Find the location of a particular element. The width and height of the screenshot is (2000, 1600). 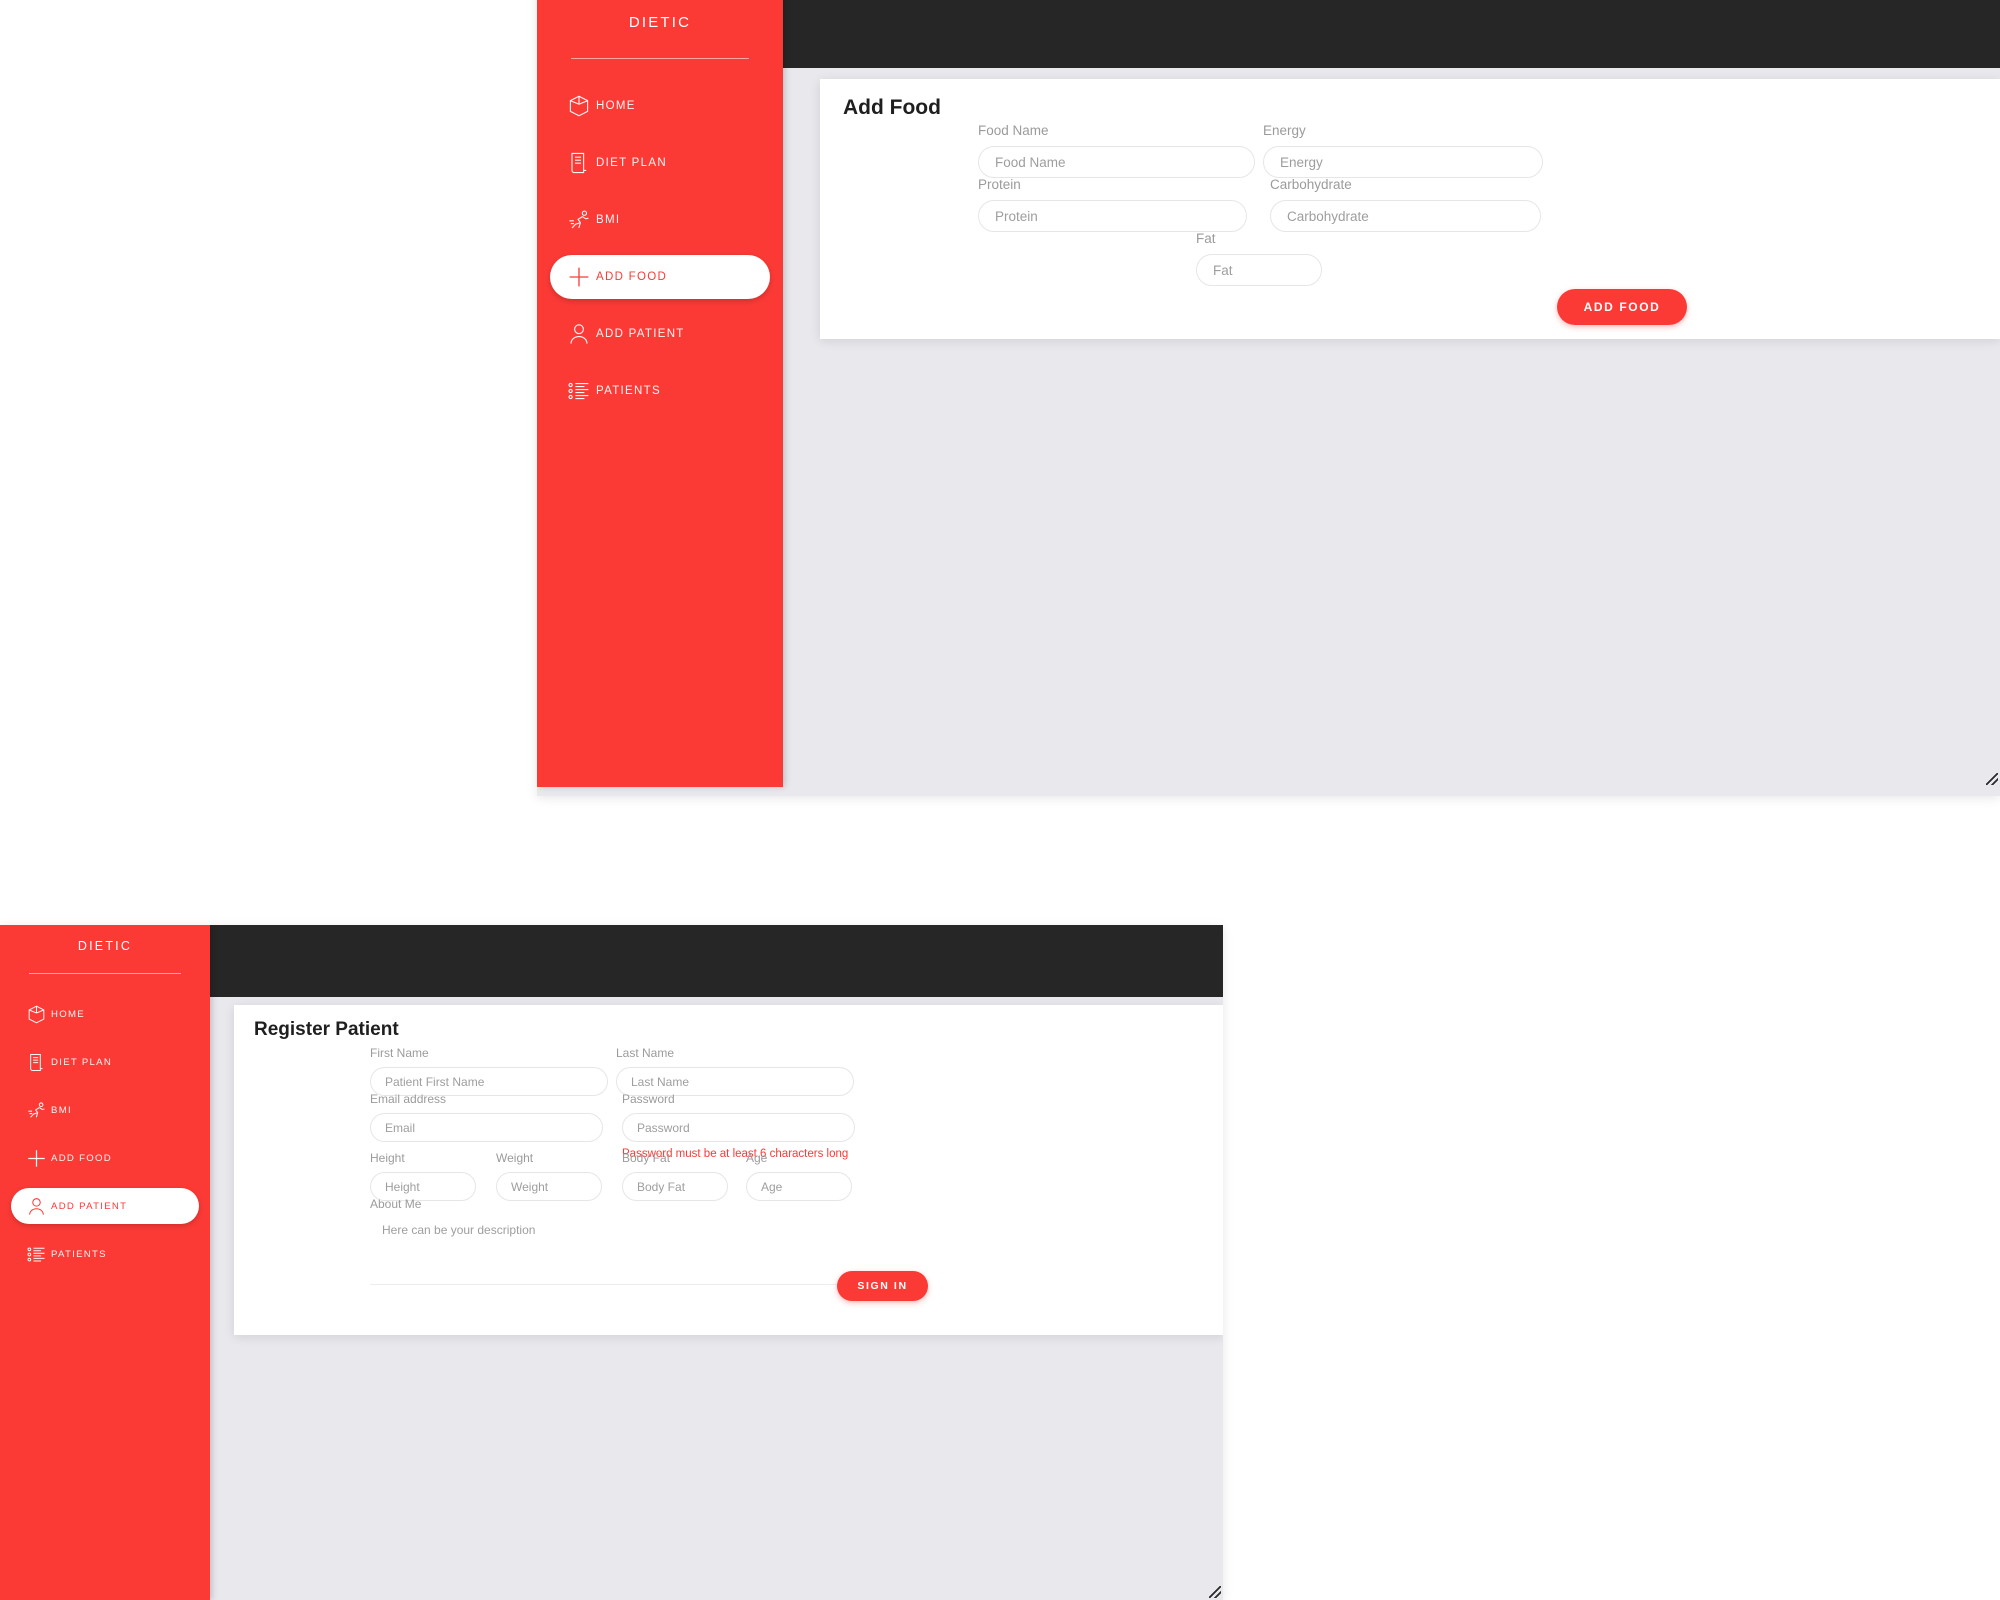

field-label: About Me is located at coordinates (396, 1204).